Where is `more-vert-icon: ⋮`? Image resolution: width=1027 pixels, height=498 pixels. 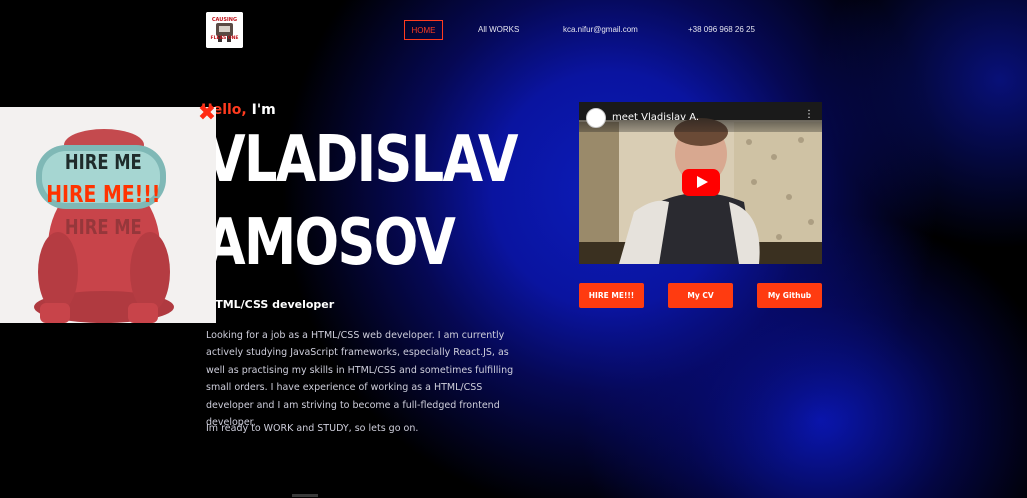 more-vert-icon: ⋮ is located at coordinates (809, 115).